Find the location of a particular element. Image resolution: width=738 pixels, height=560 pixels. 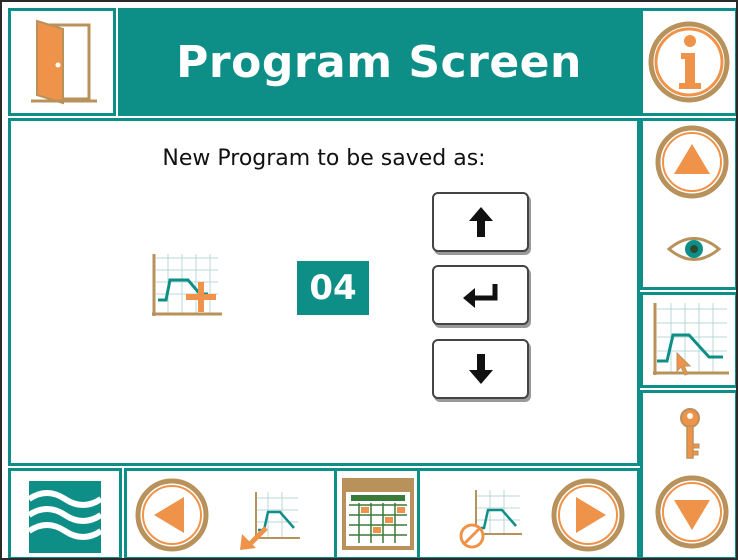

delete-program-icon is located at coordinates (491, 520).